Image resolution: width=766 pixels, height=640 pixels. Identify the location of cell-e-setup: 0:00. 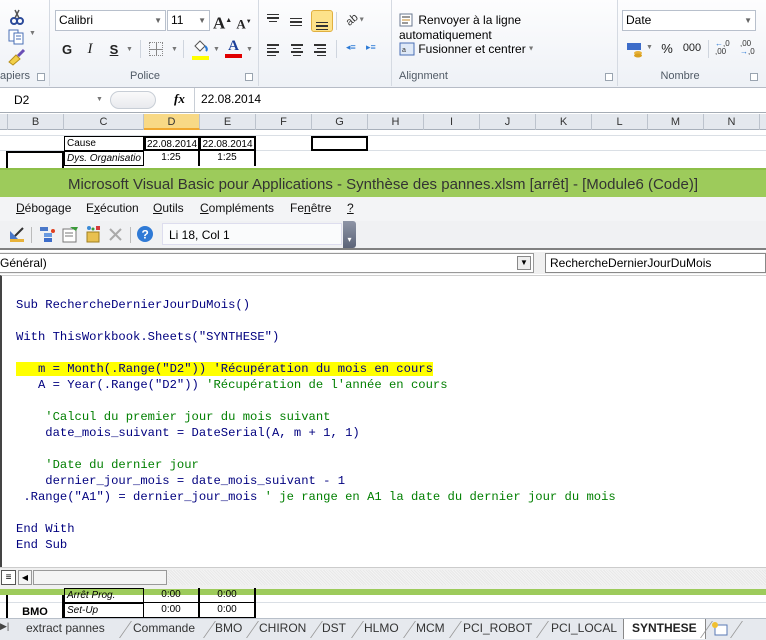
(228, 610).